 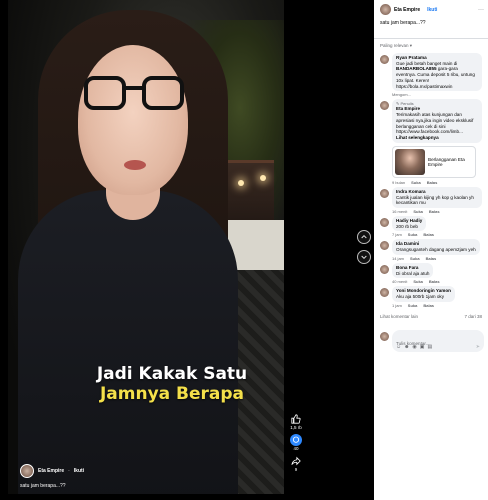 I want to click on video-actions: 1,5 rb 40 9, so click(x=296, y=442).